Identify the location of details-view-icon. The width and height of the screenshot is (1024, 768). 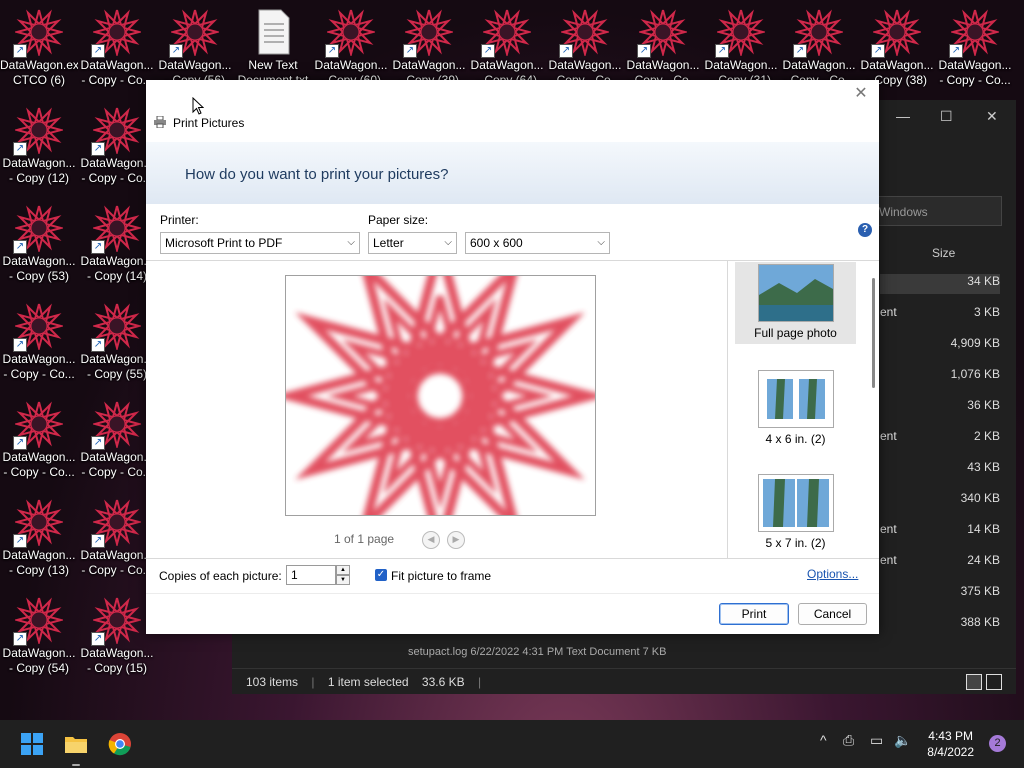
(974, 682).